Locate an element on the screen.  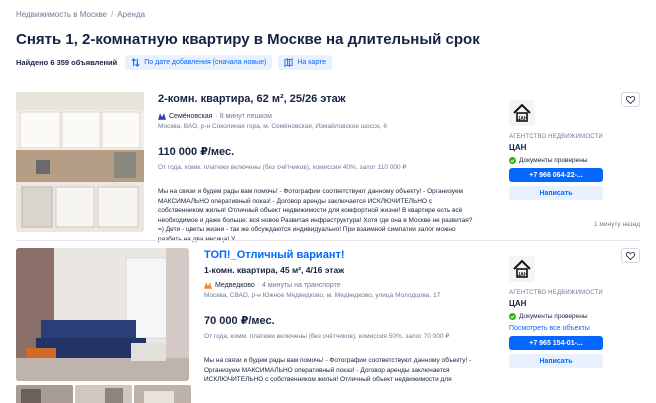
all-objects-link: Посмотреть все объекты is located at coordinates (556, 328).